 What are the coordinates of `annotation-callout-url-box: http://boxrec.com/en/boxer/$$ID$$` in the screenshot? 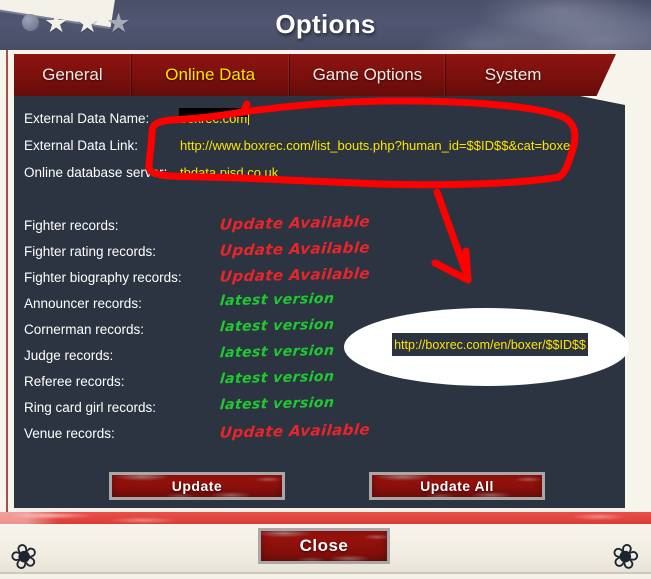 It's located at (490, 344).